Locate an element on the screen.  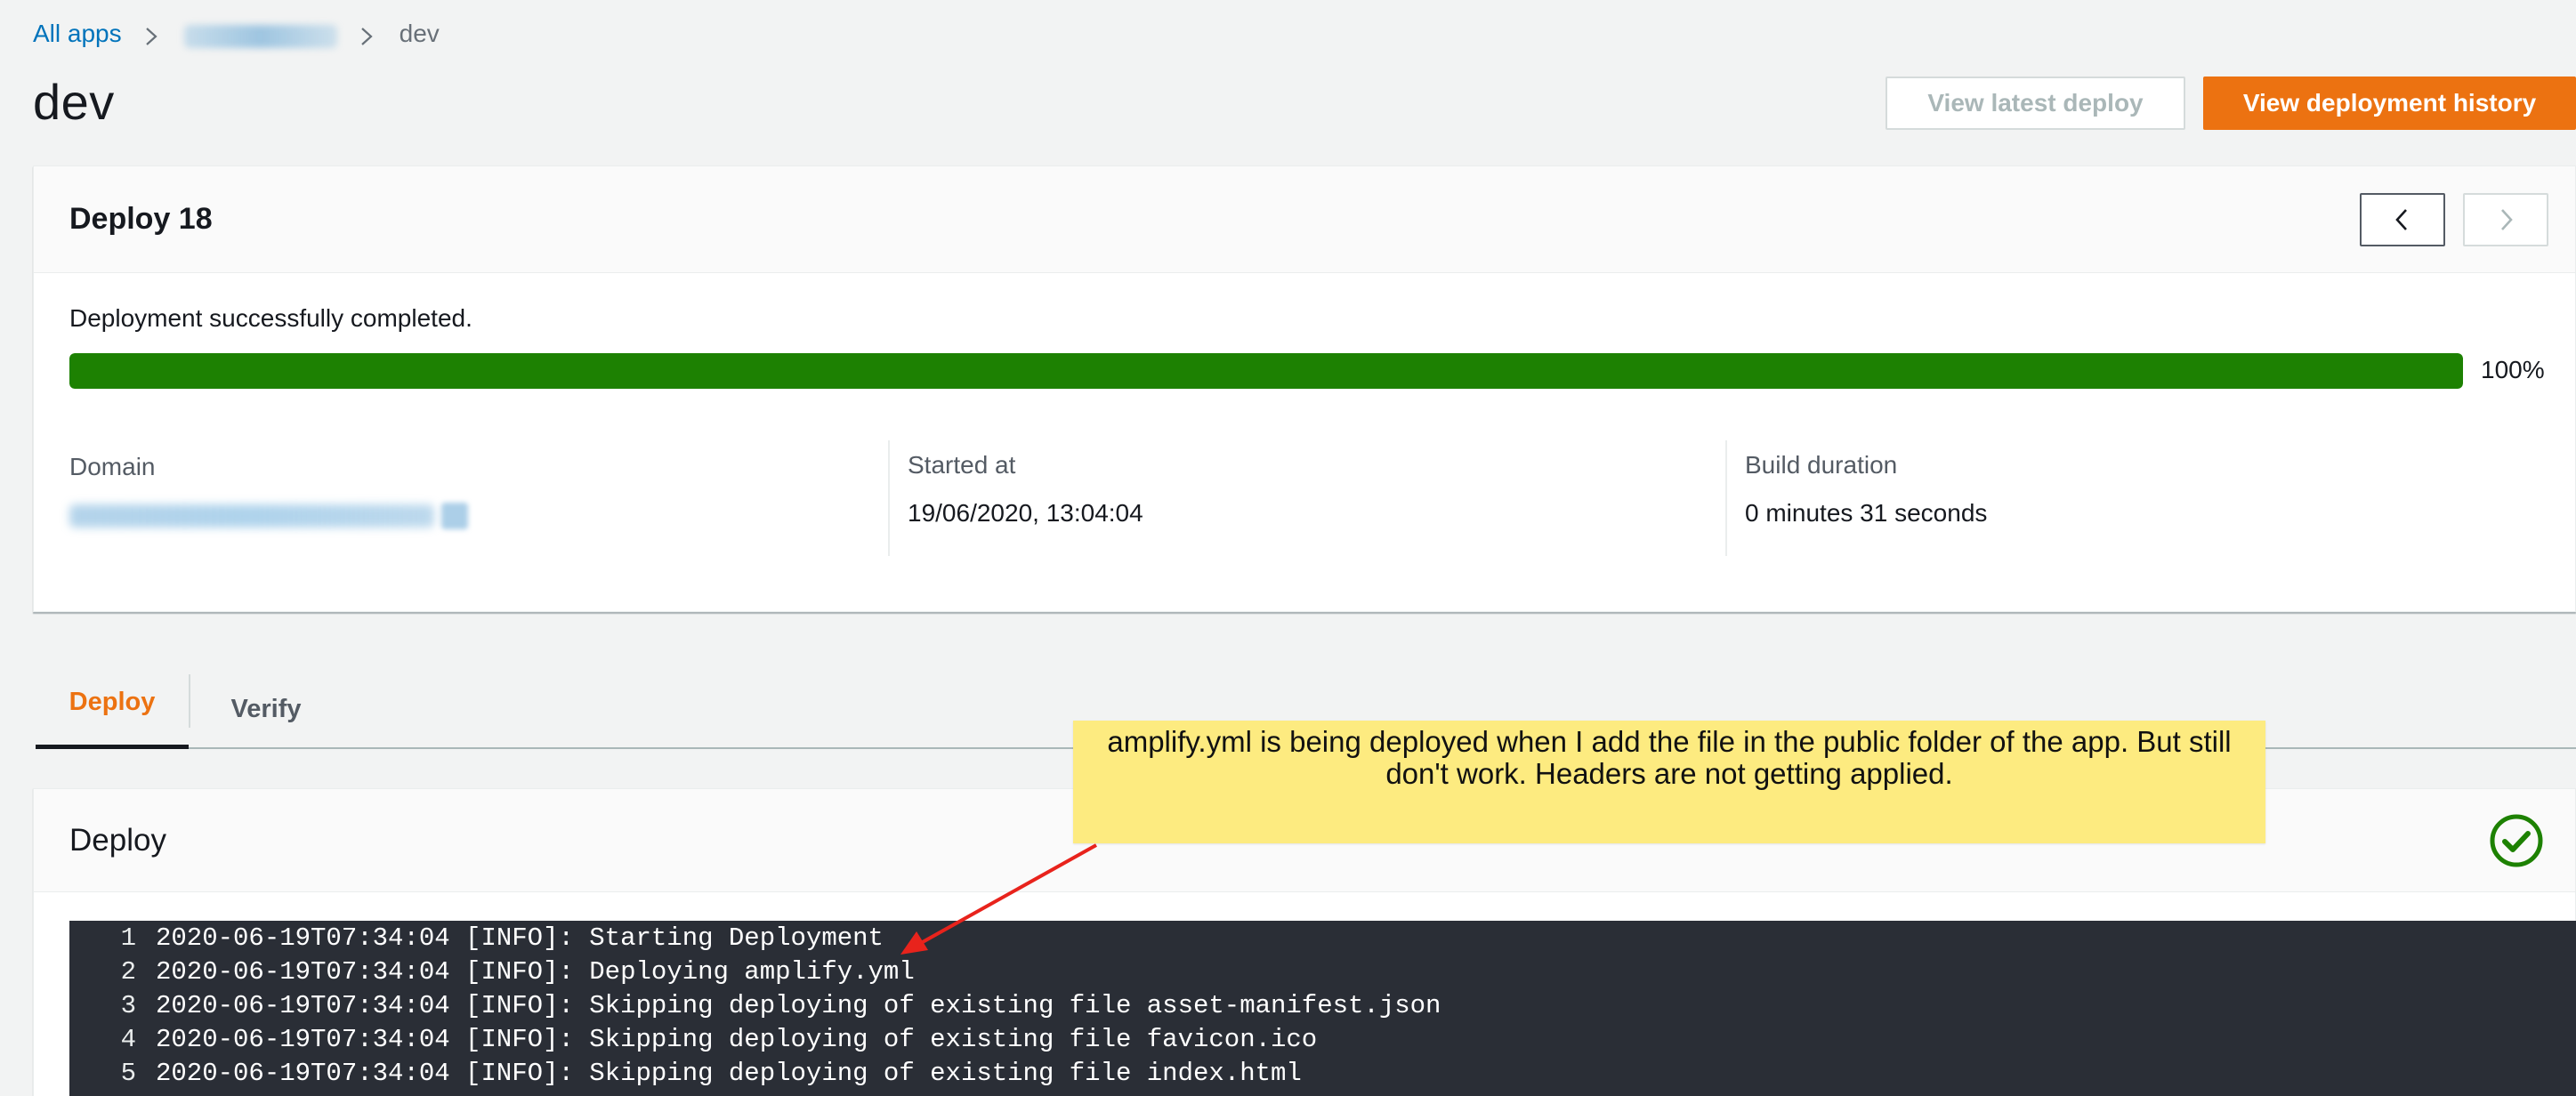
progress-bar-fill is located at coordinates (1266, 371).